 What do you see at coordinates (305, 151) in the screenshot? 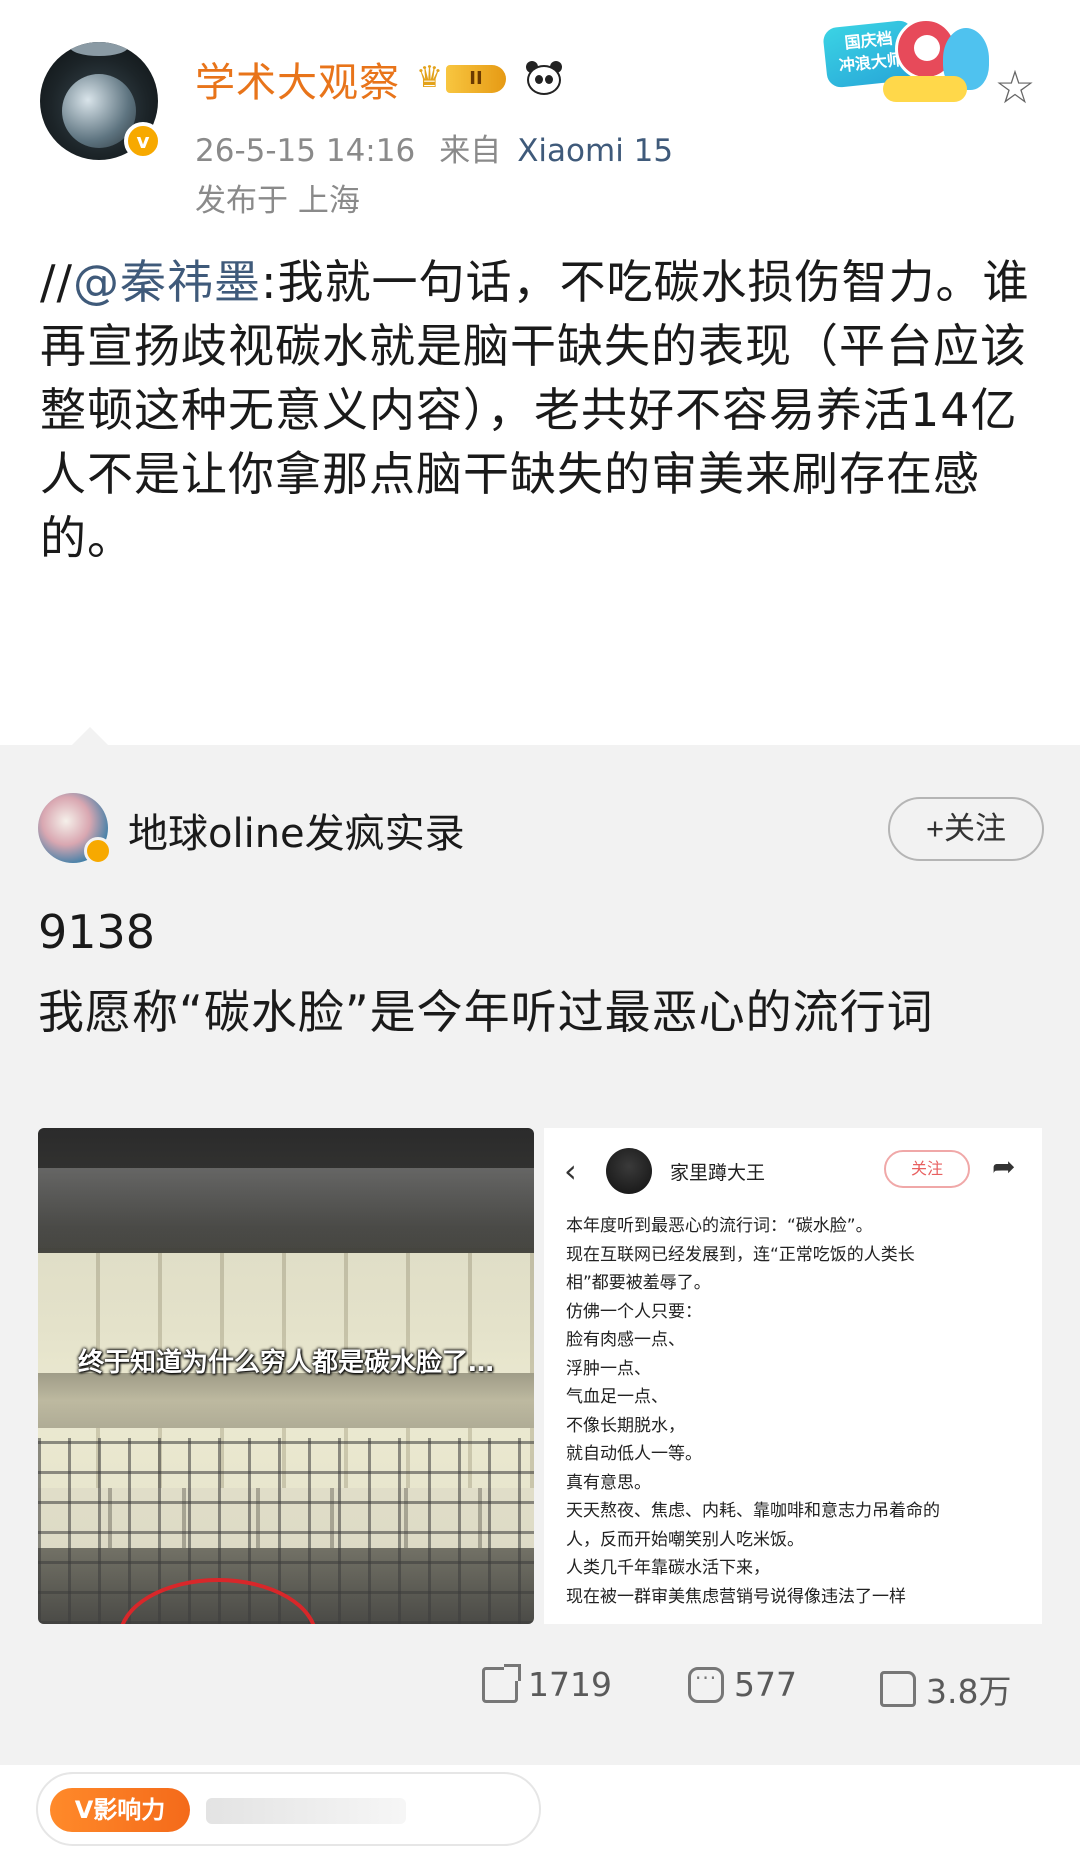
I see `post-timestamp: 26-5-15 14:16` at bounding box center [305, 151].